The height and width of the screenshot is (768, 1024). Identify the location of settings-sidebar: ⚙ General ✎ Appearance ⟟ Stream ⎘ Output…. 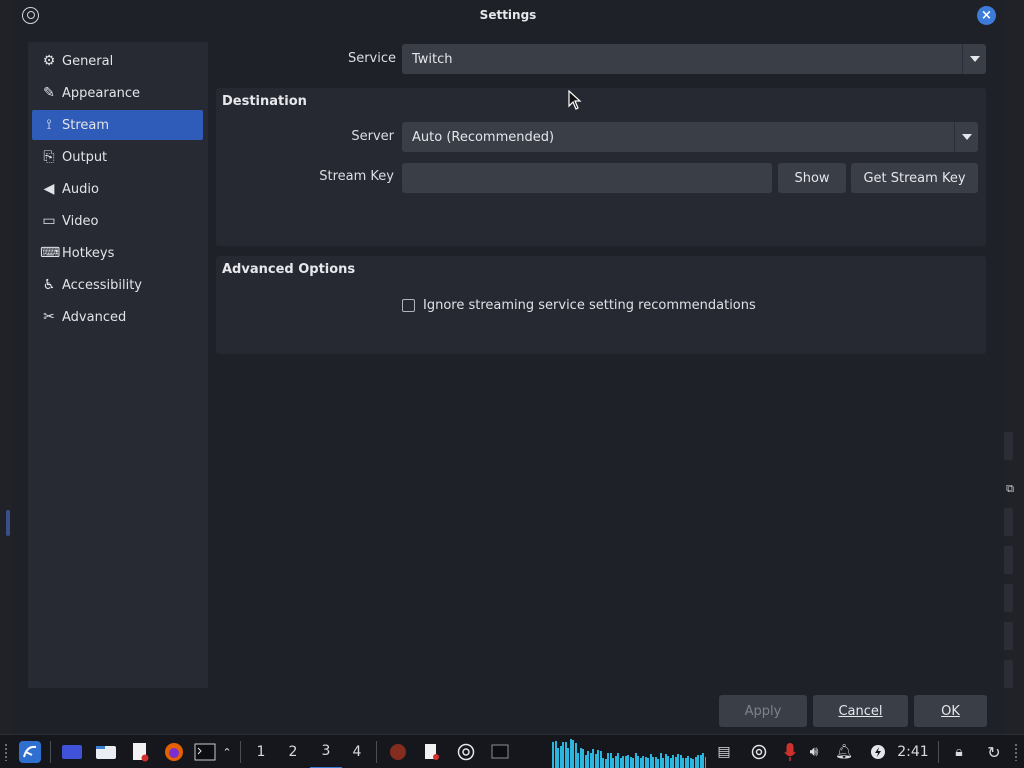
(118, 365).